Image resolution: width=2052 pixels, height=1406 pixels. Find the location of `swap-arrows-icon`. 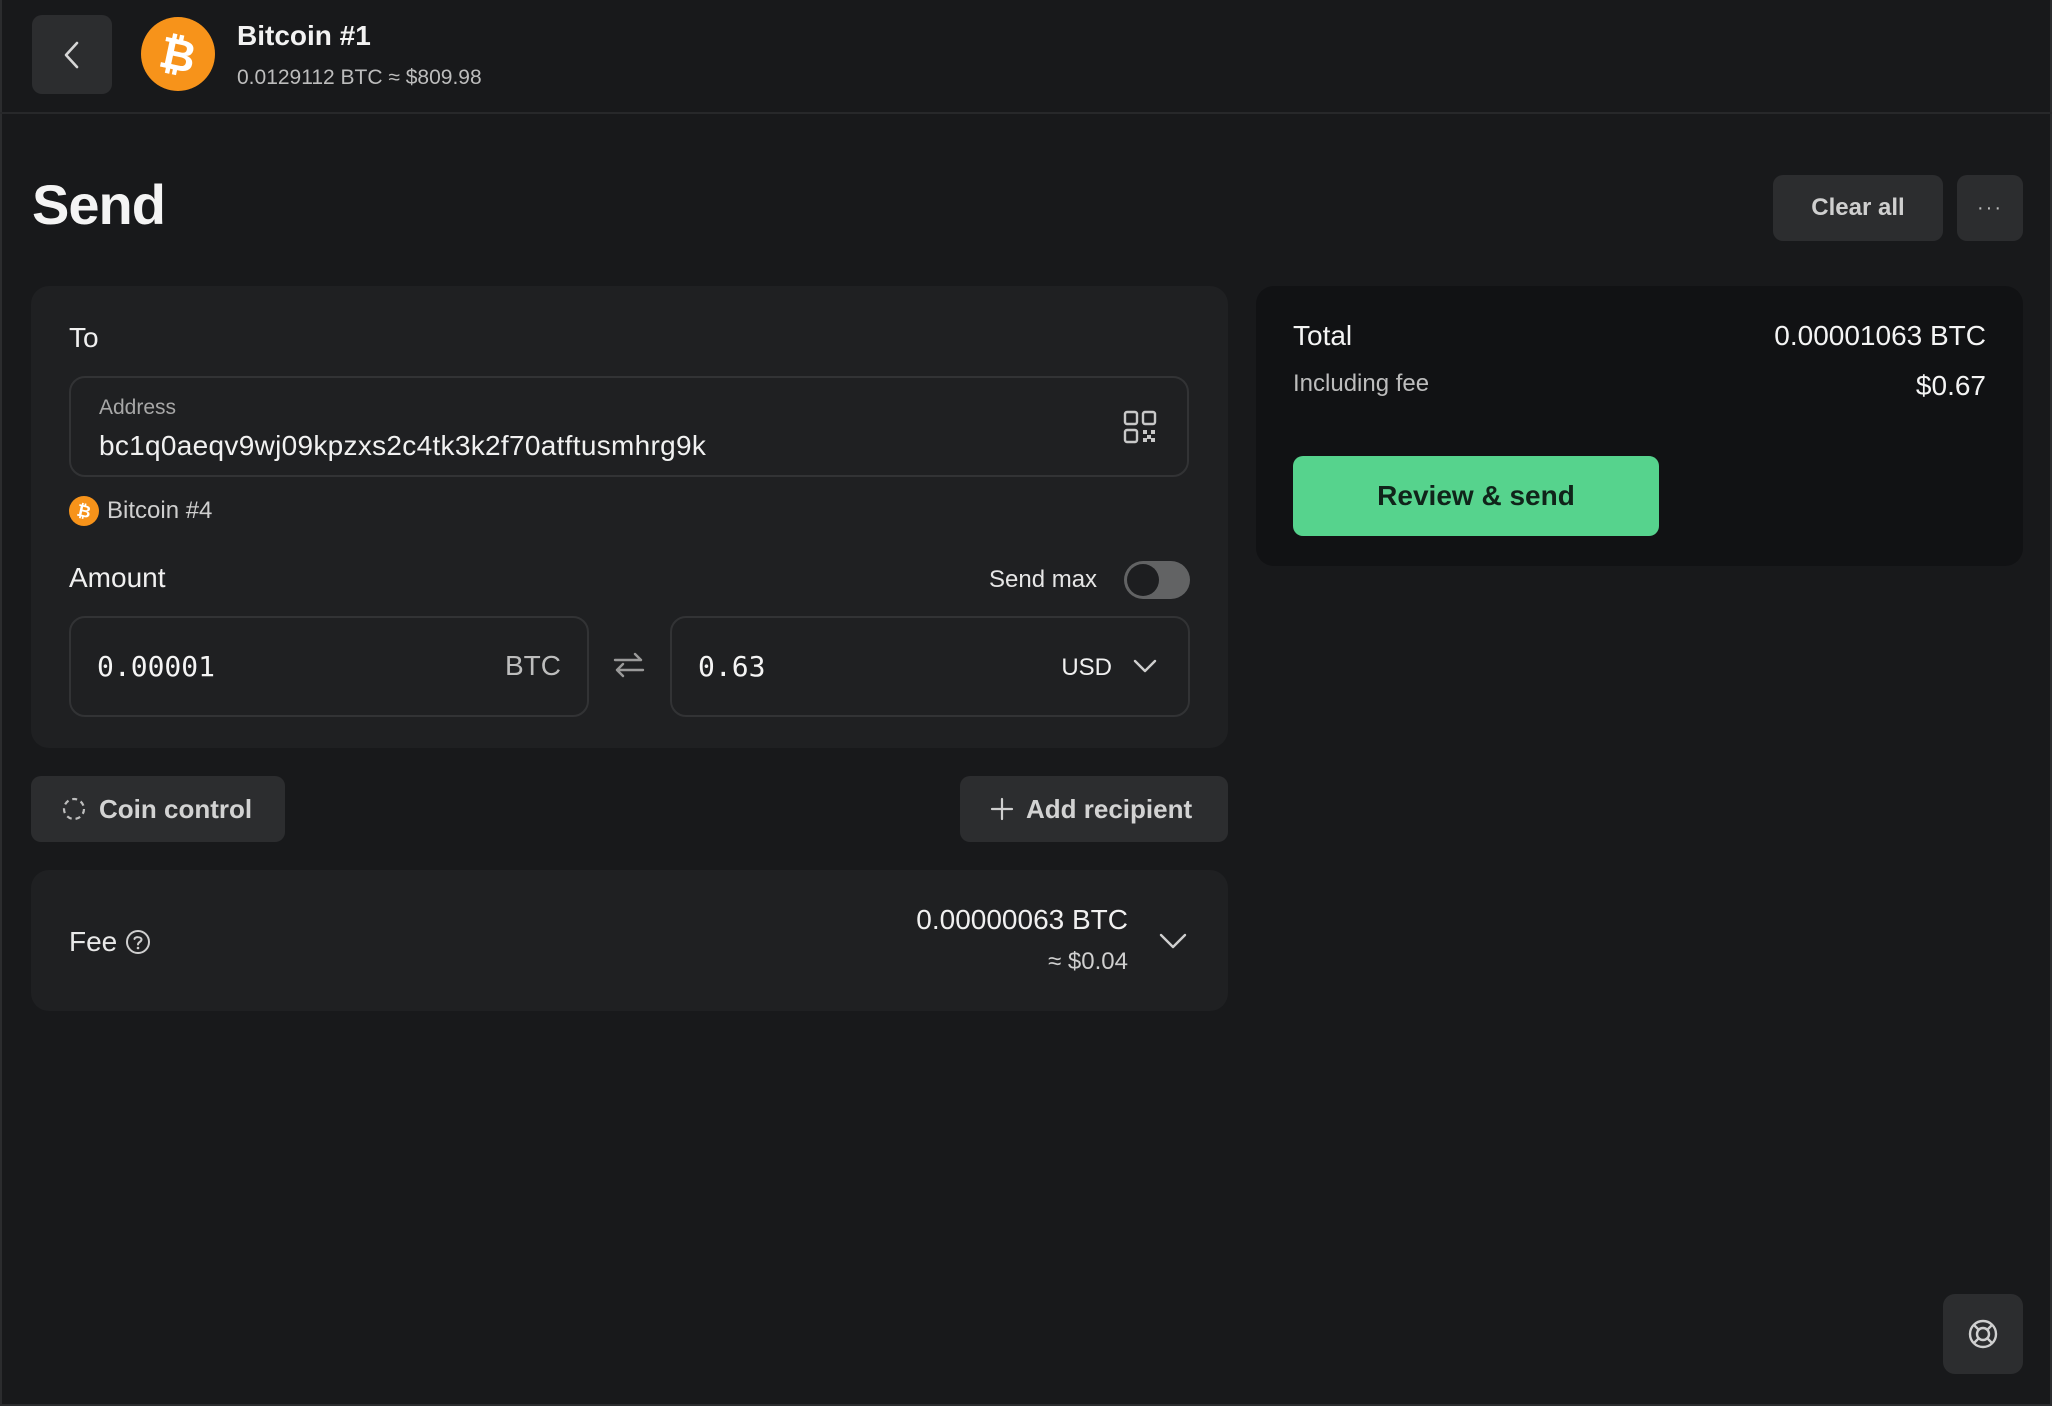

swap-arrows-icon is located at coordinates (629, 665).